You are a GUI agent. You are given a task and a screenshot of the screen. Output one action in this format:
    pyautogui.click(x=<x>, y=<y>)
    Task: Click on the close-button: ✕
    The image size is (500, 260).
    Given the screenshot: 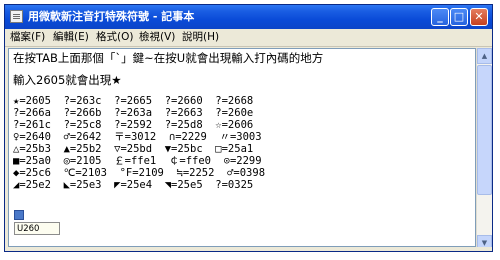 What is the action you would take?
    pyautogui.click(x=479, y=17)
    